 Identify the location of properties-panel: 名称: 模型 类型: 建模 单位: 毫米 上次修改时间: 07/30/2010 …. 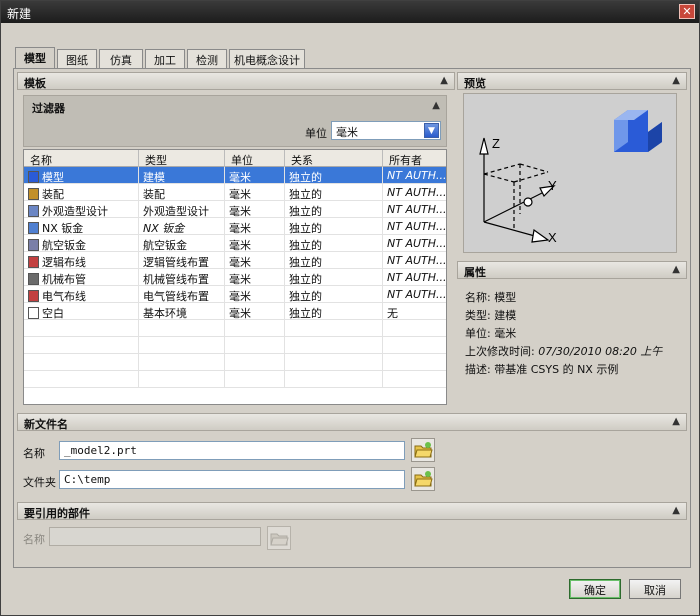
(574, 341).